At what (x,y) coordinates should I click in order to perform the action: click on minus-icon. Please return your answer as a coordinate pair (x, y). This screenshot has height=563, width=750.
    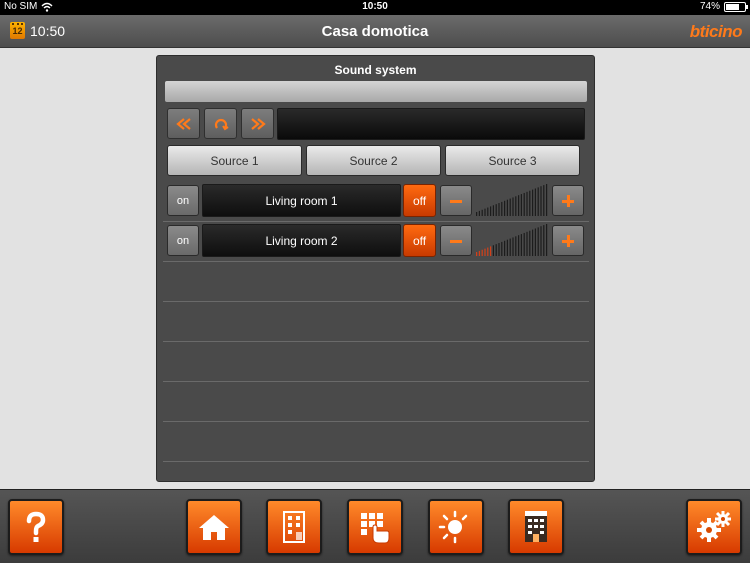
    Looking at the image, I should click on (456, 241).